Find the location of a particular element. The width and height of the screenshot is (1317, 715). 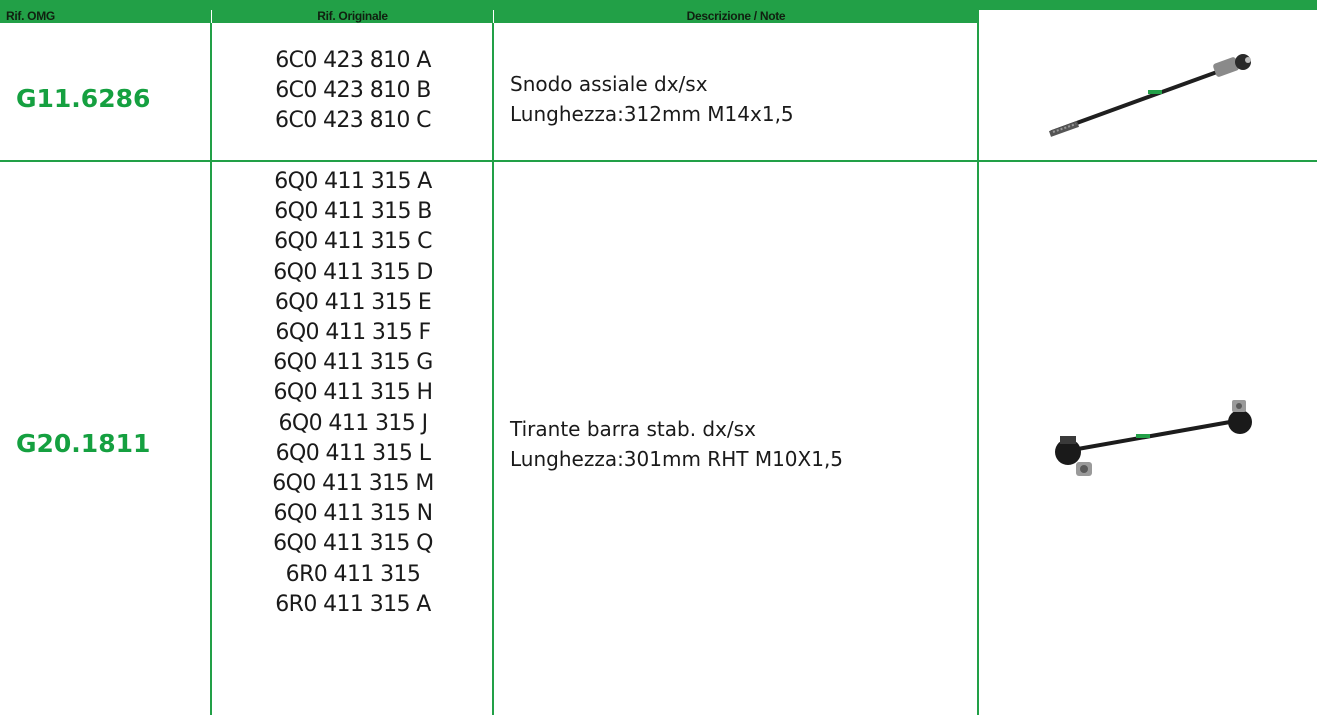

stabilizer-link-image is located at coordinates (1152, 442).